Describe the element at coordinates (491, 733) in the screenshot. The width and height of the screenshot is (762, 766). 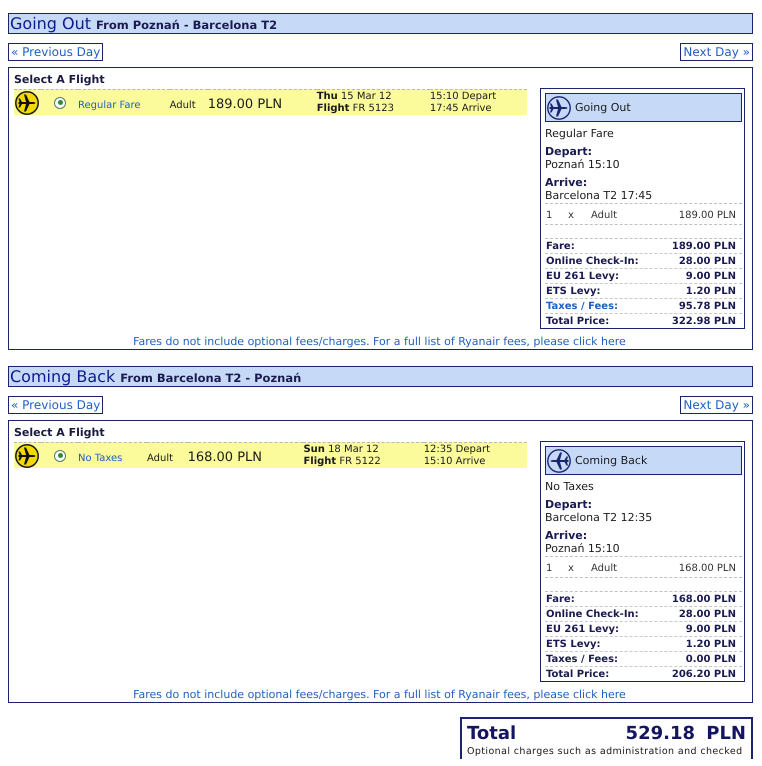
I see `total-label: Total` at that location.